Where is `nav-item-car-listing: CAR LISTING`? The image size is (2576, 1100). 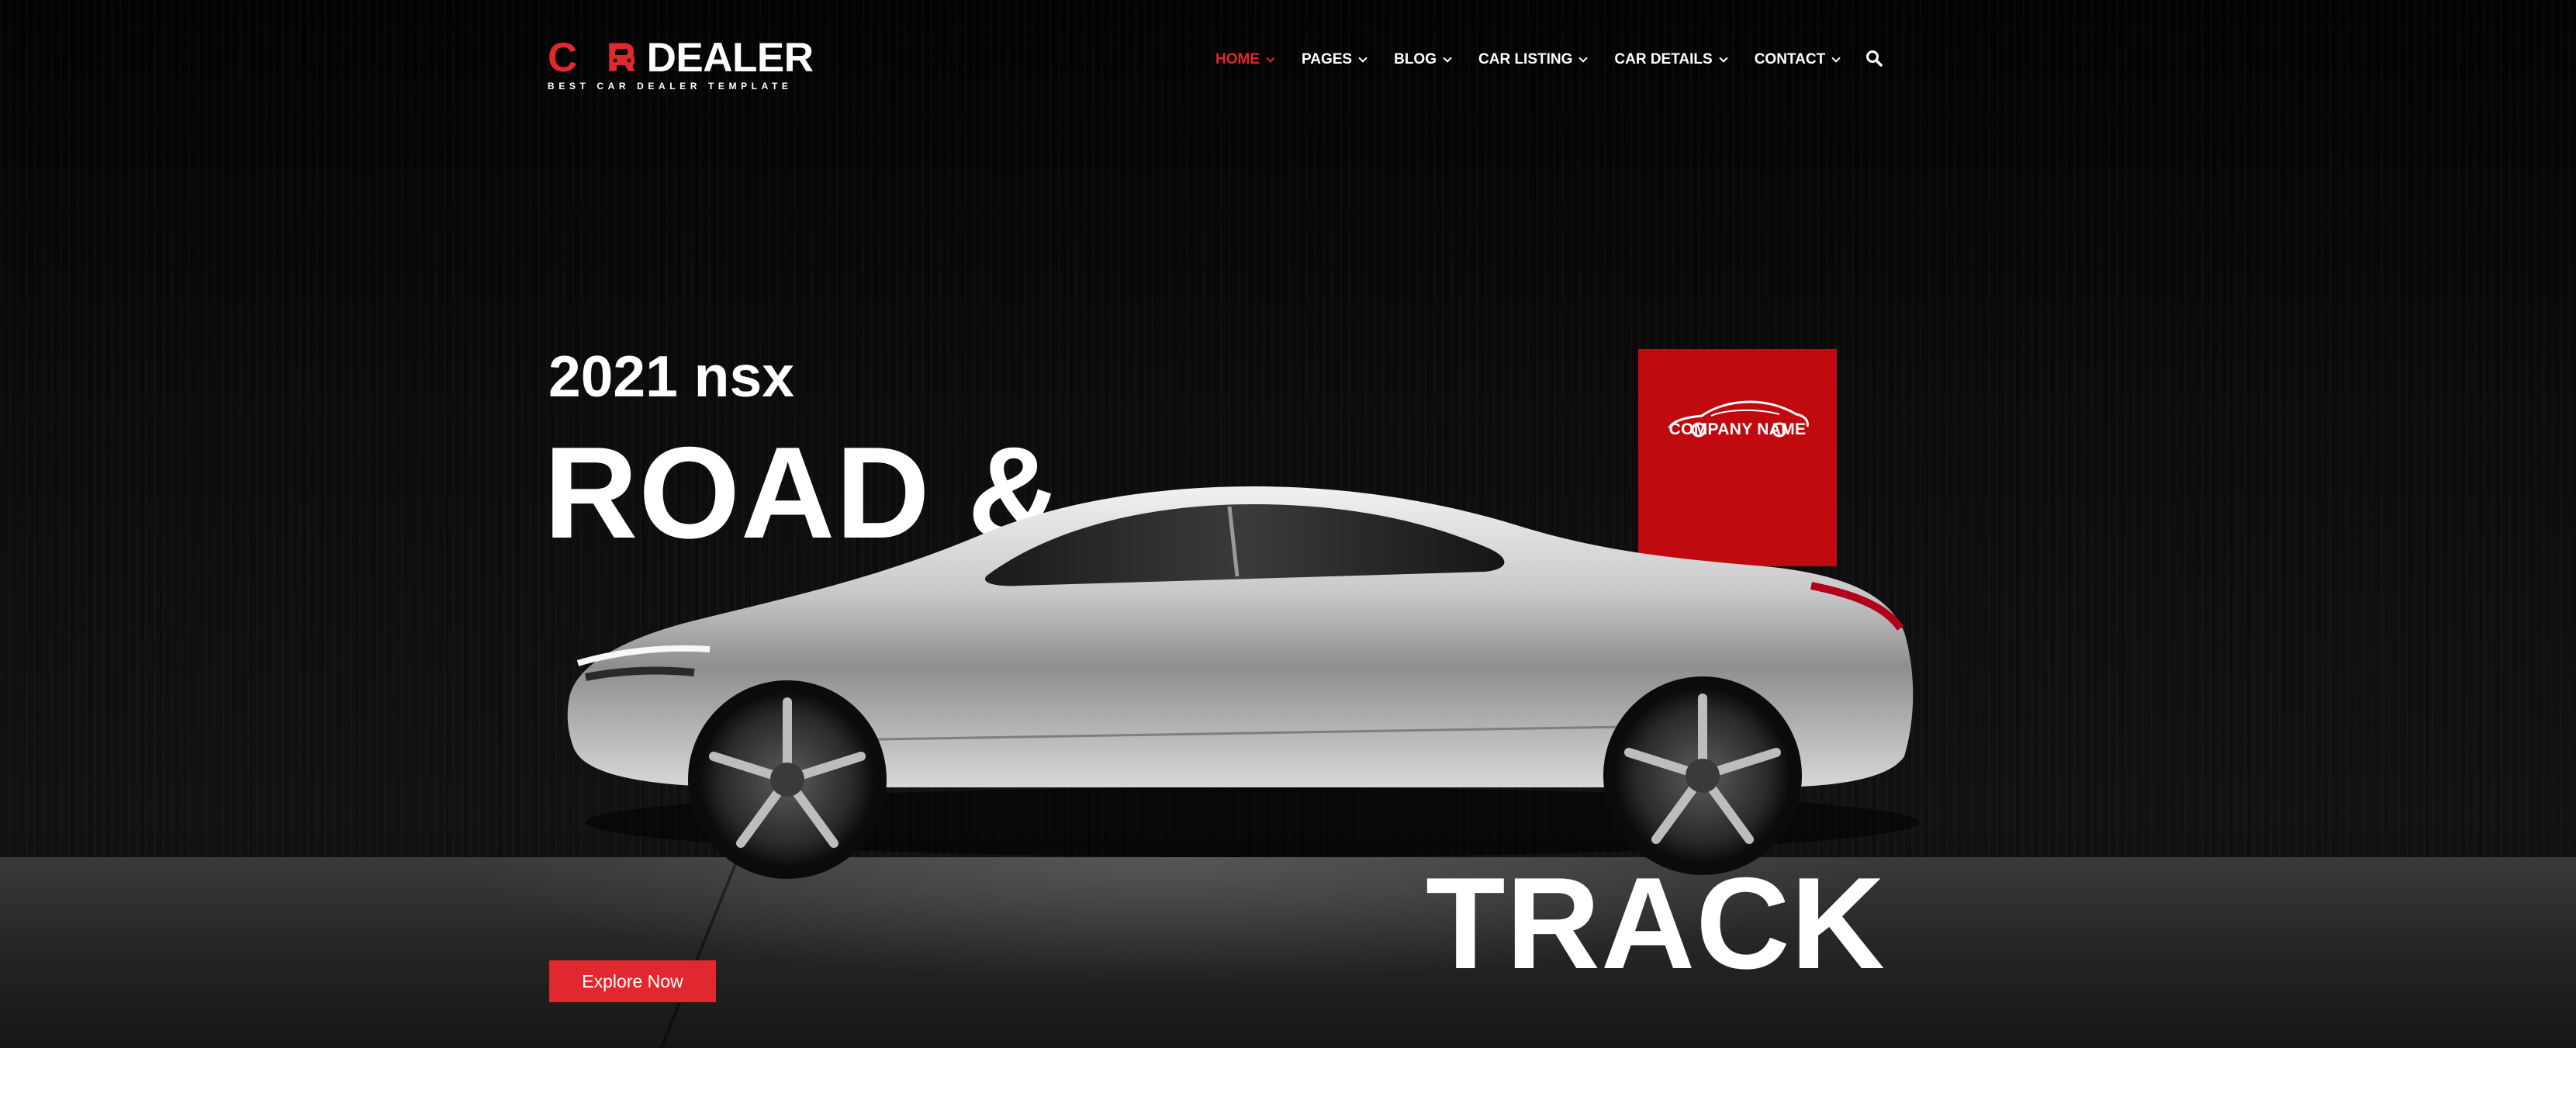
nav-item-car-listing: CAR LISTING is located at coordinates (1533, 59).